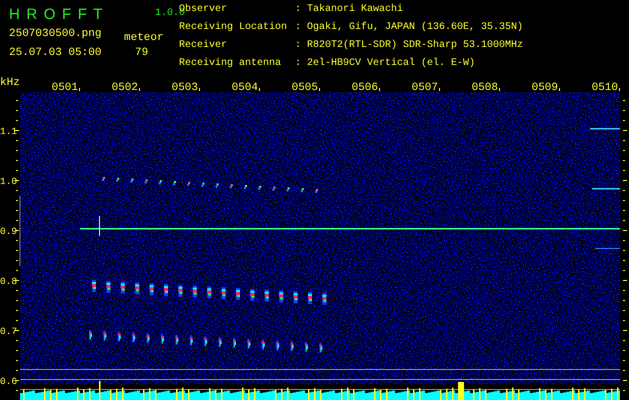  What do you see at coordinates (230, 64) in the screenshot?
I see `info-label: Receiving antenna` at bounding box center [230, 64].